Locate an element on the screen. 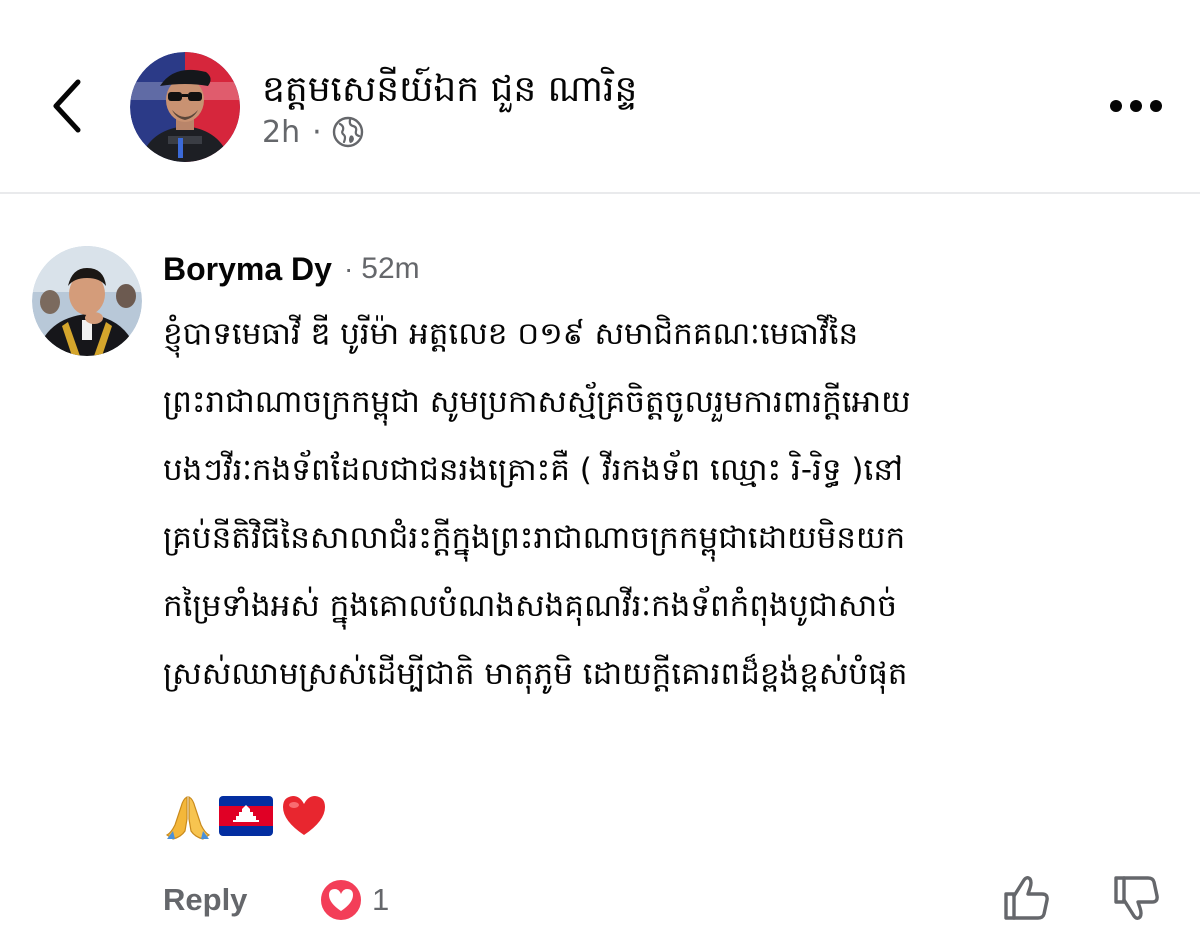  dislike-button is located at coordinates (1136, 898).